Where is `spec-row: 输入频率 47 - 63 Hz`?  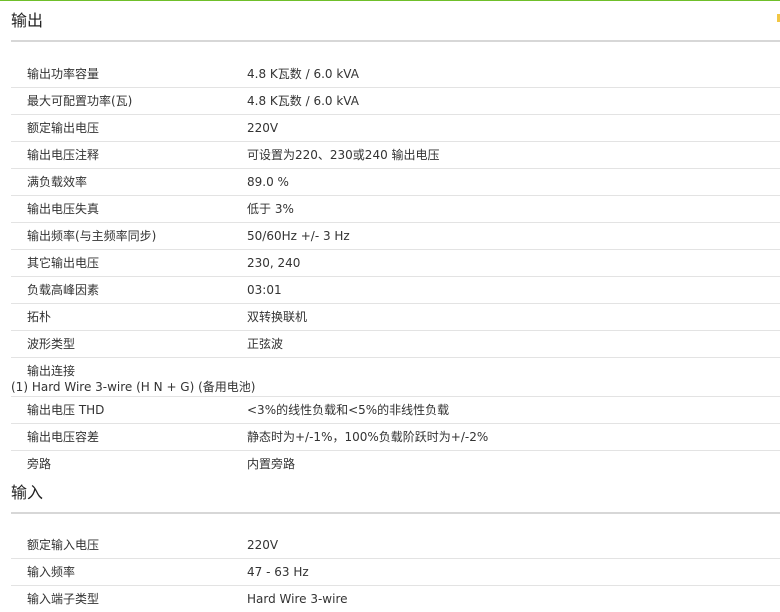
spec-row: 输入频率 47 - 63 Hz is located at coordinates (395, 572).